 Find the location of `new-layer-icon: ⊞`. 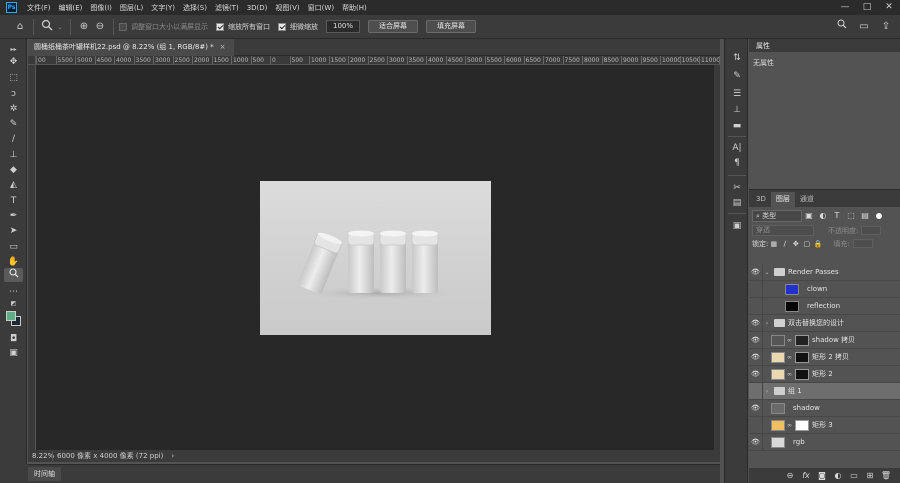

new-layer-icon: ⊞ is located at coordinates (870, 475).